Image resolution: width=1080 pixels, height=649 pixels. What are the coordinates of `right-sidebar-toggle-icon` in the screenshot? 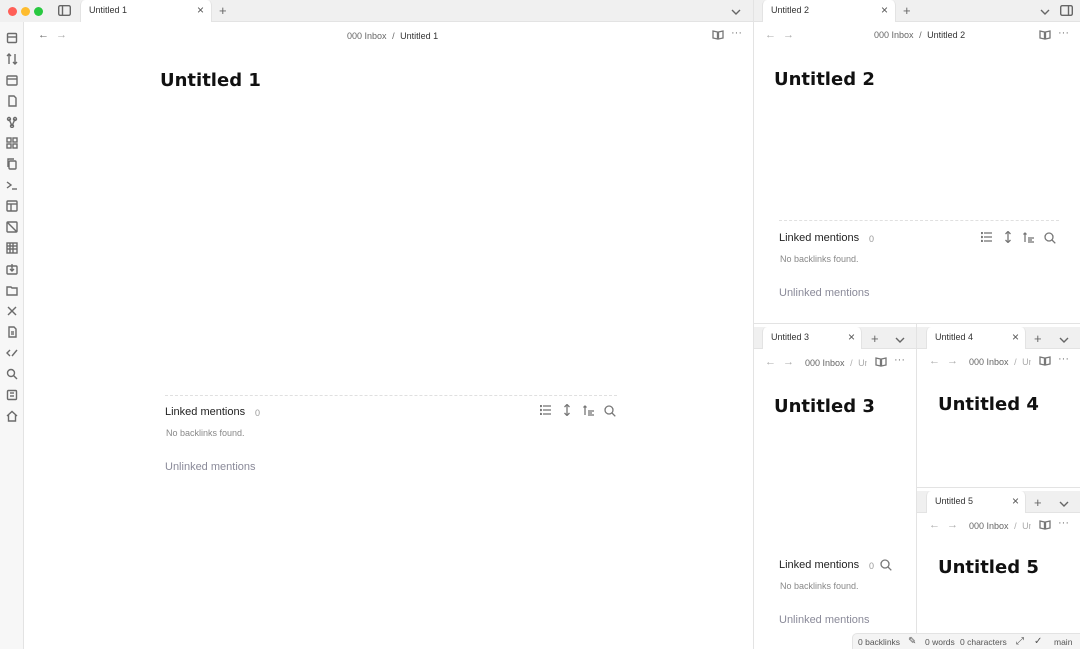 It's located at (1066, 11).